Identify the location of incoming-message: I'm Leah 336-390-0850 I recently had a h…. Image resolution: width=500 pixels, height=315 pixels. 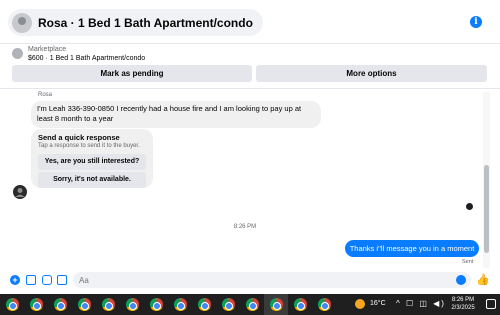
(176, 114).